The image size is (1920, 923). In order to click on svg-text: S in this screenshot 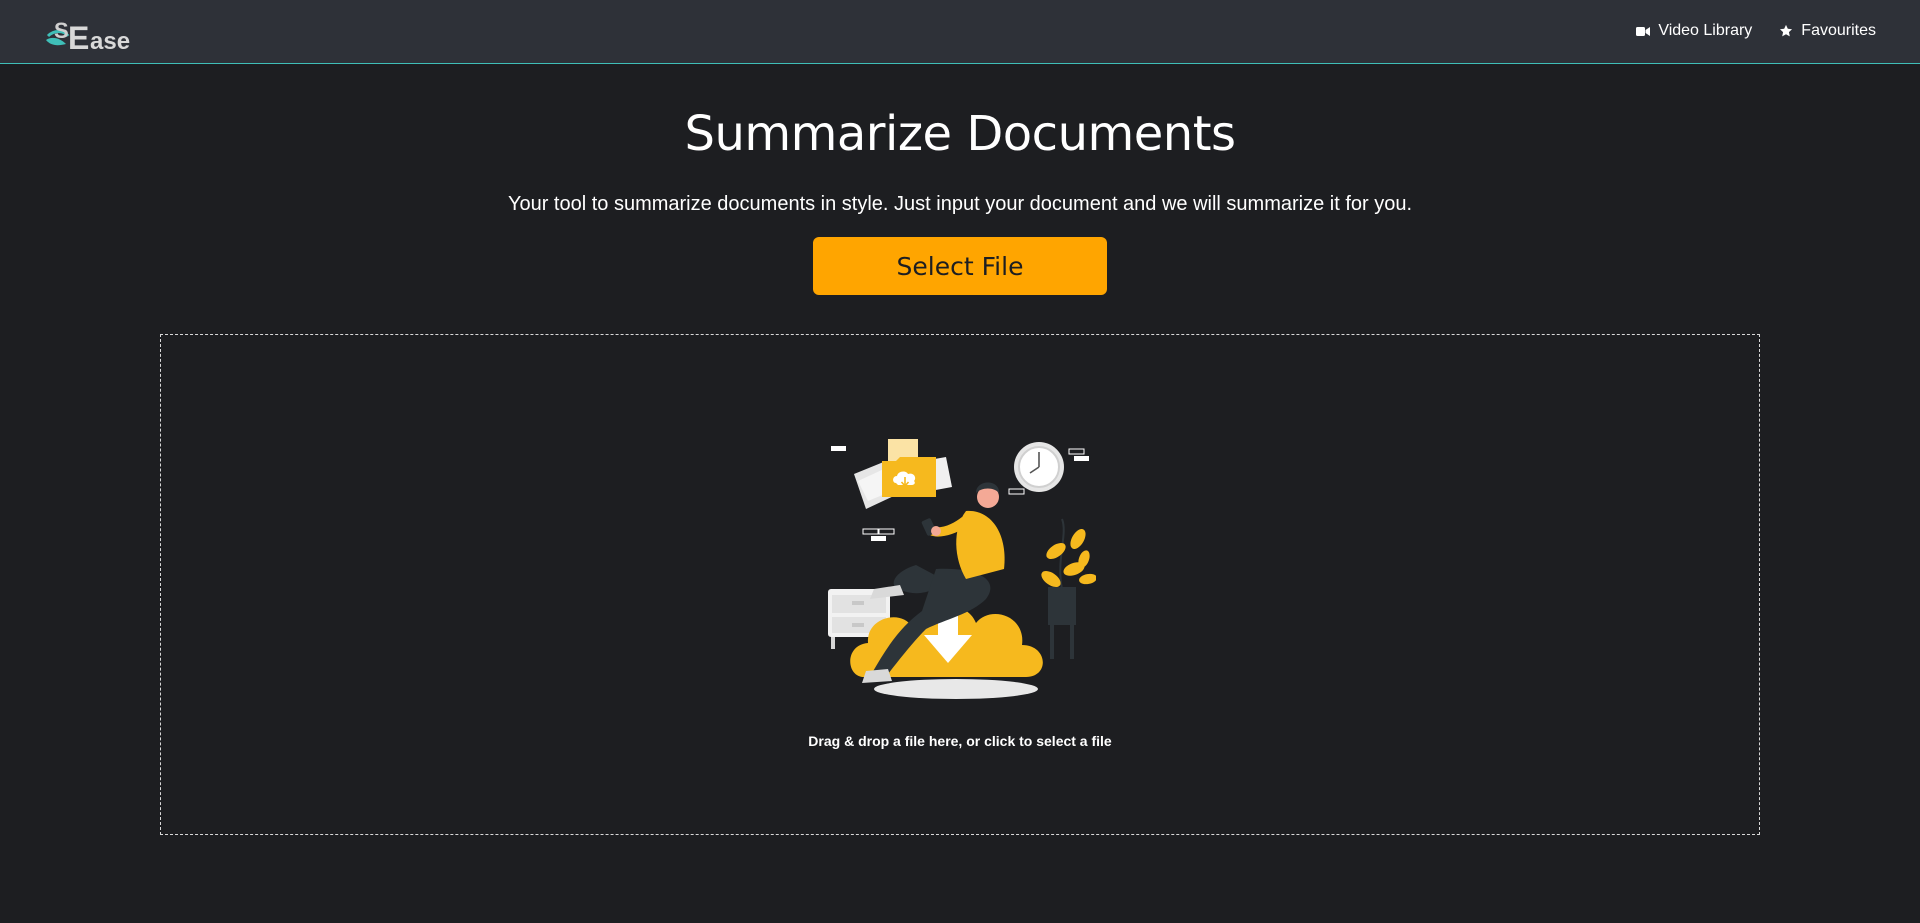, I will do `click(61, 30)`.